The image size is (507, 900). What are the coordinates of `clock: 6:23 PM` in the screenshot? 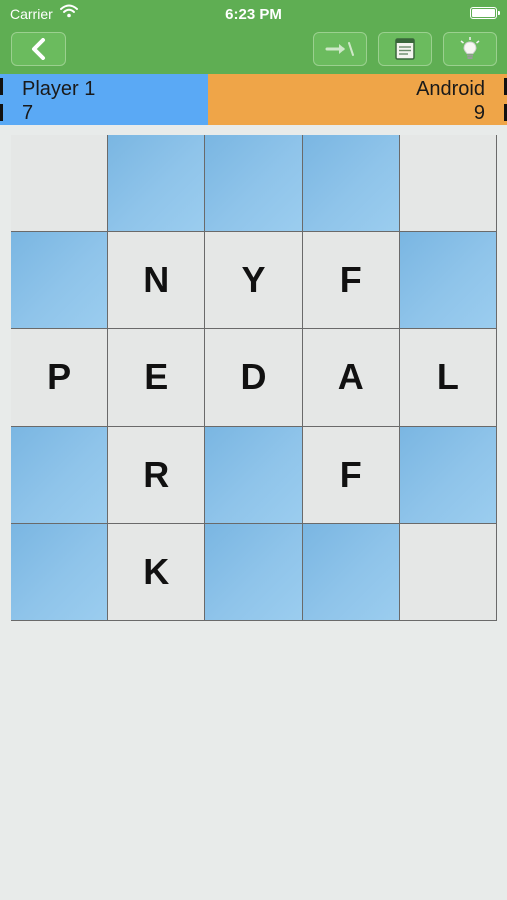 It's located at (253, 14).